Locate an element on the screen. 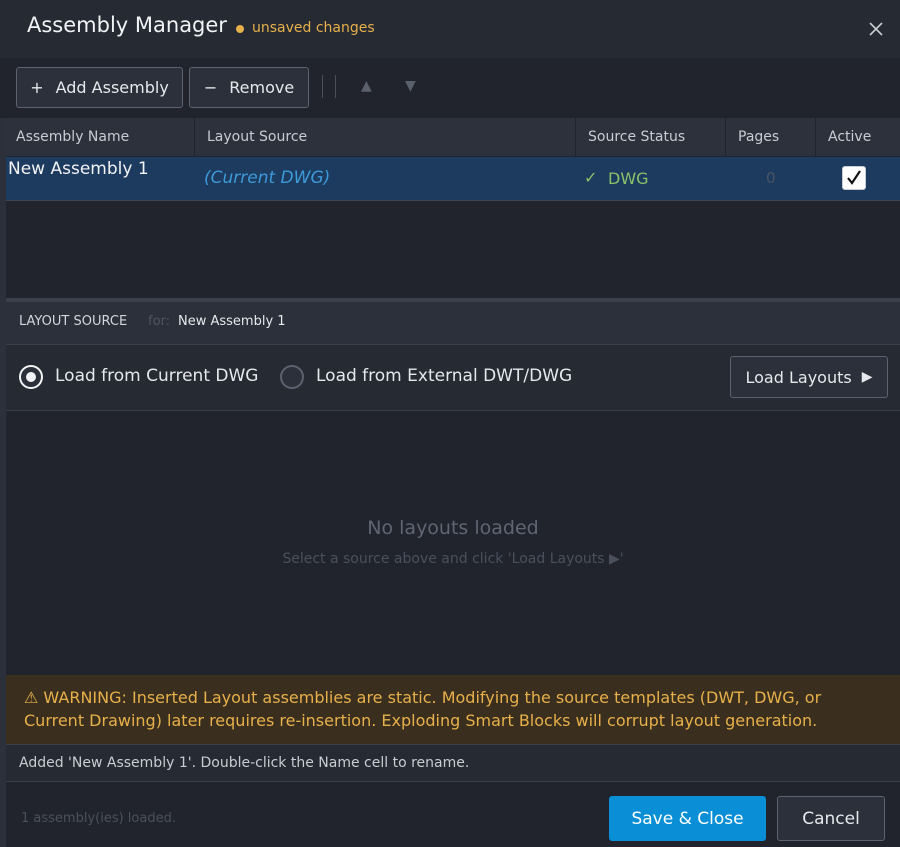 This screenshot has width=900, height=847. remove-button: − Remove is located at coordinates (249, 87).